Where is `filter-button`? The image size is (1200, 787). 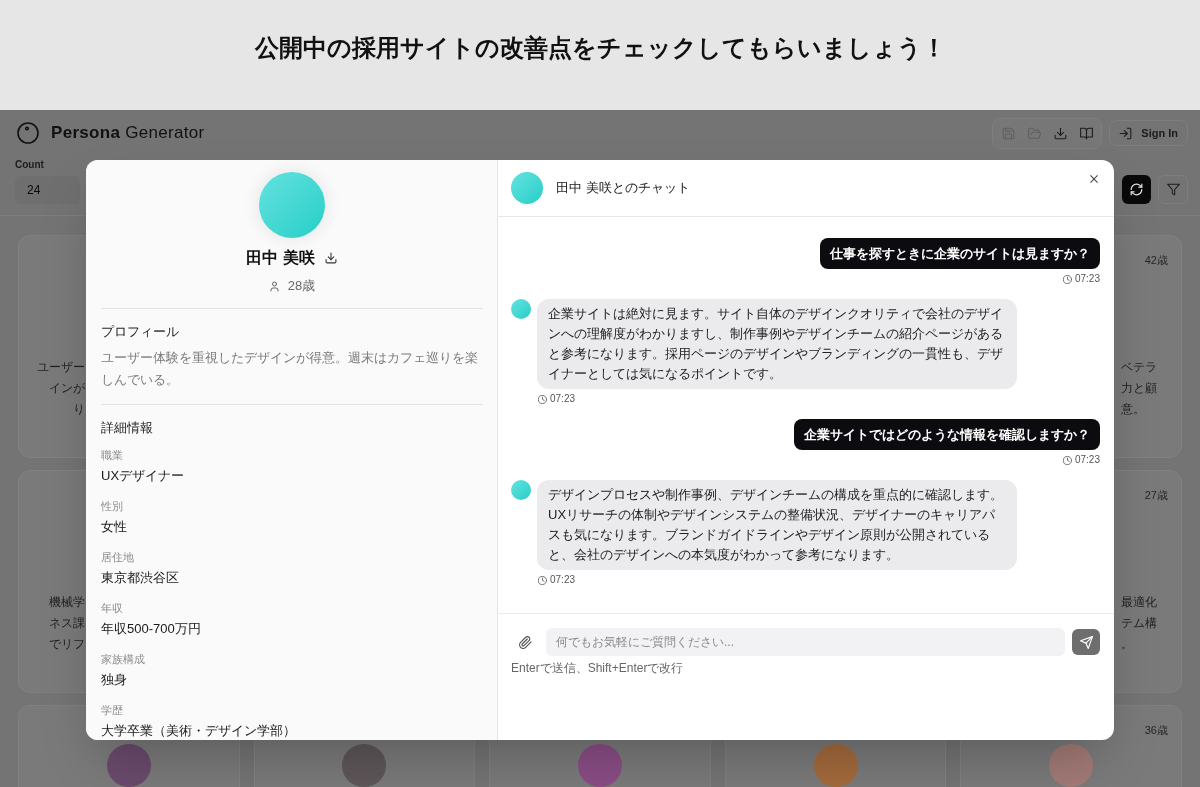 filter-button is located at coordinates (1173, 189).